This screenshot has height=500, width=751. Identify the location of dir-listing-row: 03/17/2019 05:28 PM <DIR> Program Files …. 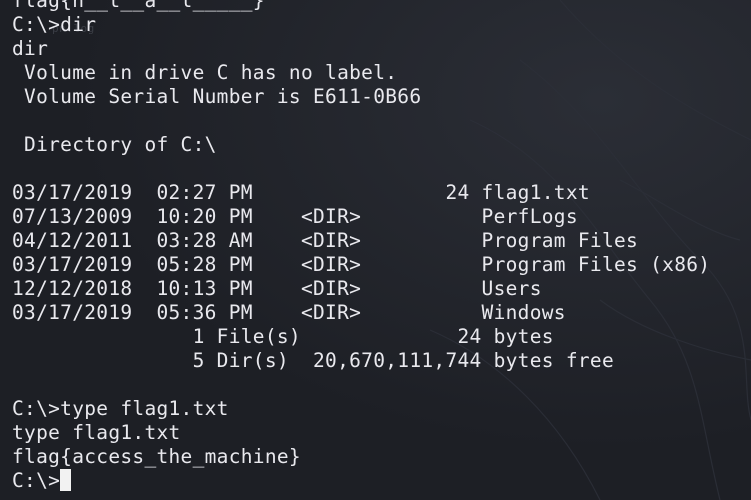
(361, 264).